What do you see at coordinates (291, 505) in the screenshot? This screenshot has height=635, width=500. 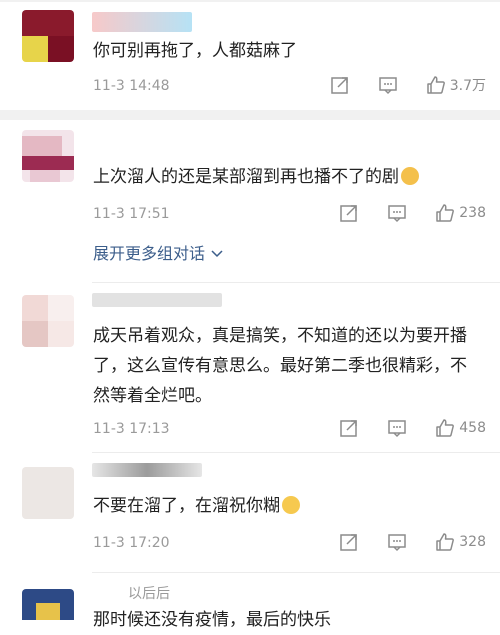 I see `crying-face-emoji` at bounding box center [291, 505].